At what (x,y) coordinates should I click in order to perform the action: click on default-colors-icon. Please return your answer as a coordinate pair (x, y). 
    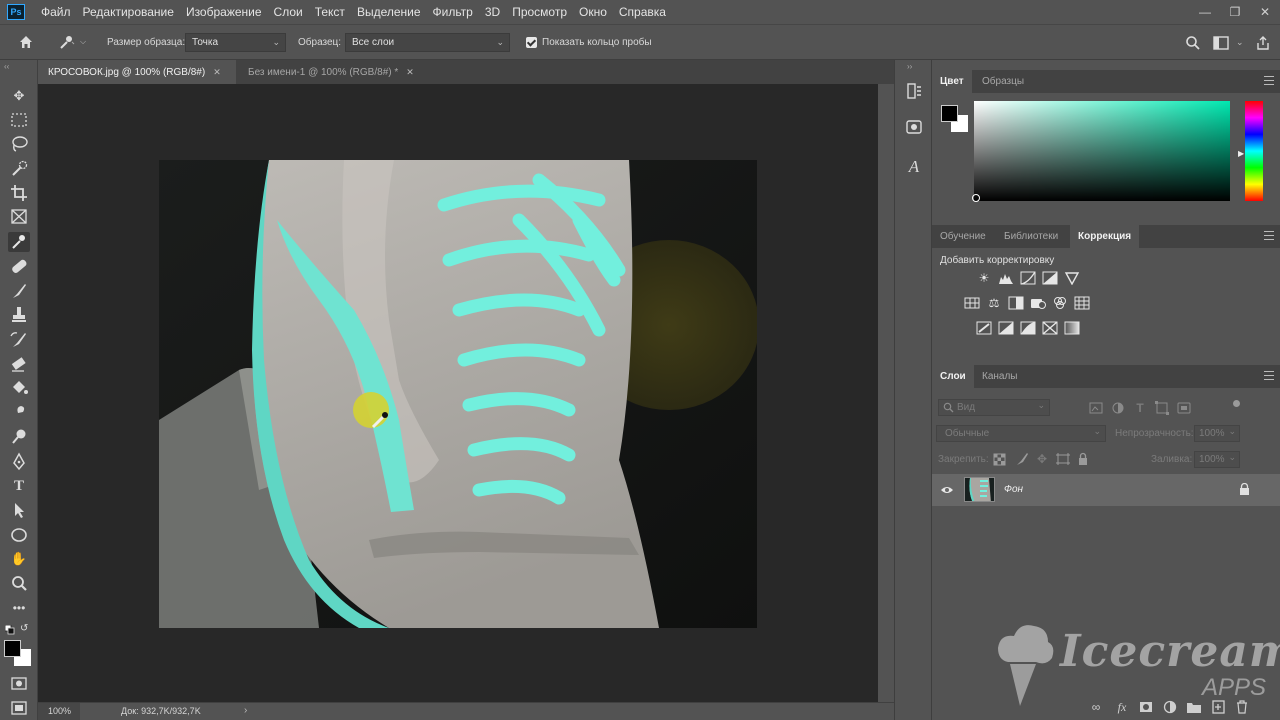
    Looking at the image, I should click on (10, 630).